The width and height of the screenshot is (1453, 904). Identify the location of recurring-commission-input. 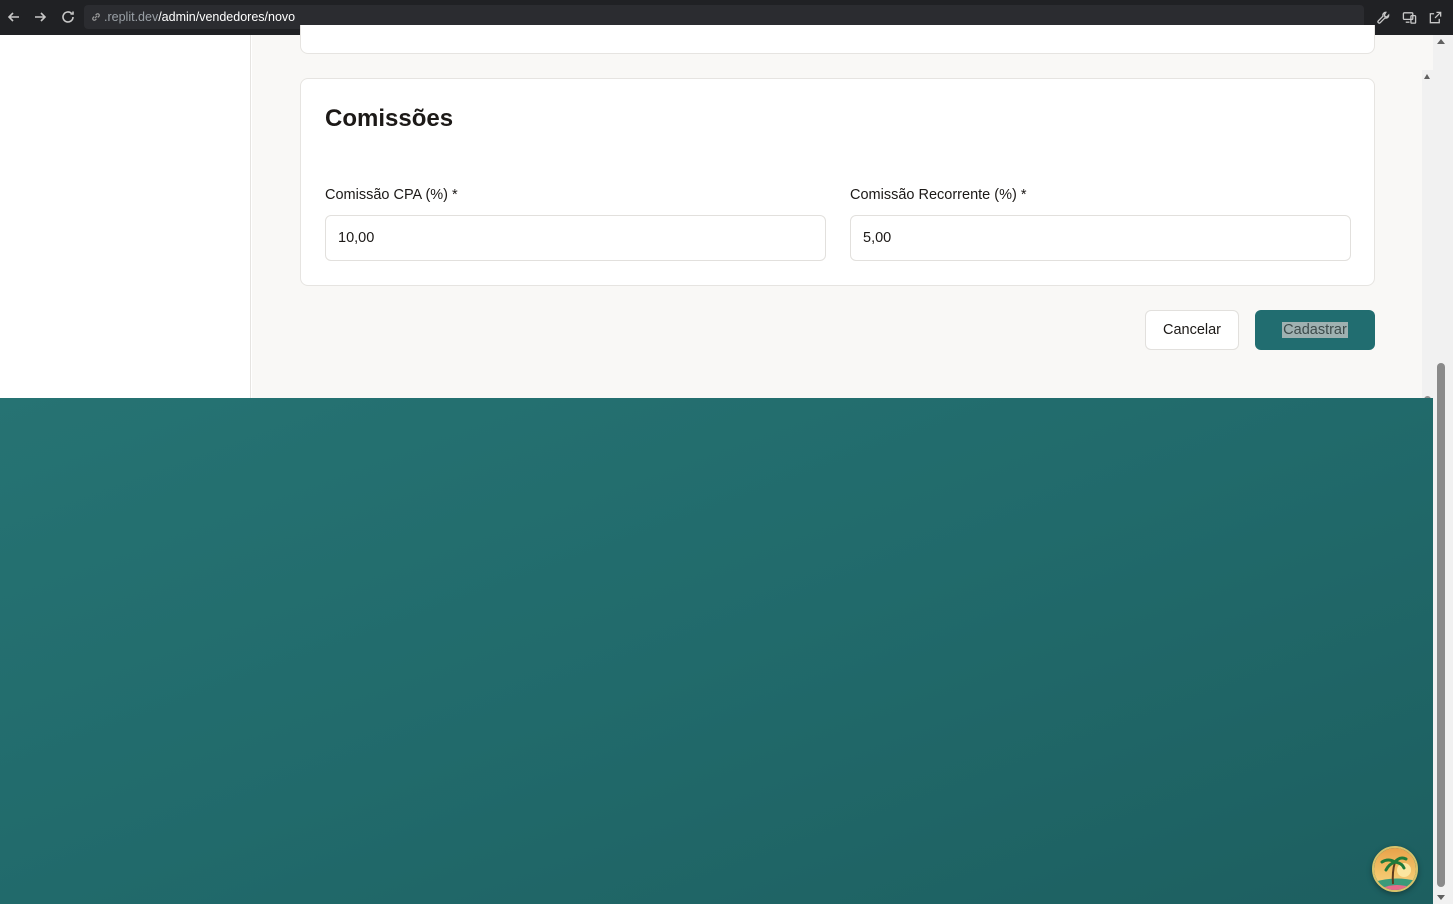
(1100, 238).